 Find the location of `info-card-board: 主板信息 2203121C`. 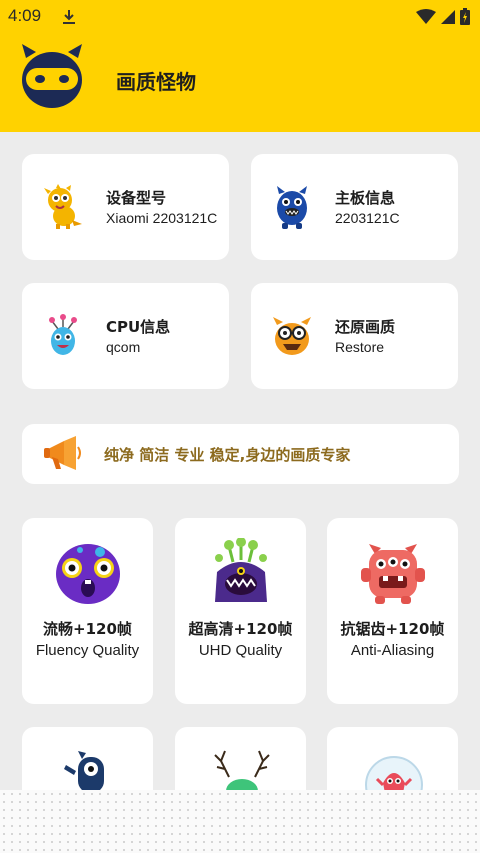

info-card-board: 主板信息 2203121C is located at coordinates (354, 207).